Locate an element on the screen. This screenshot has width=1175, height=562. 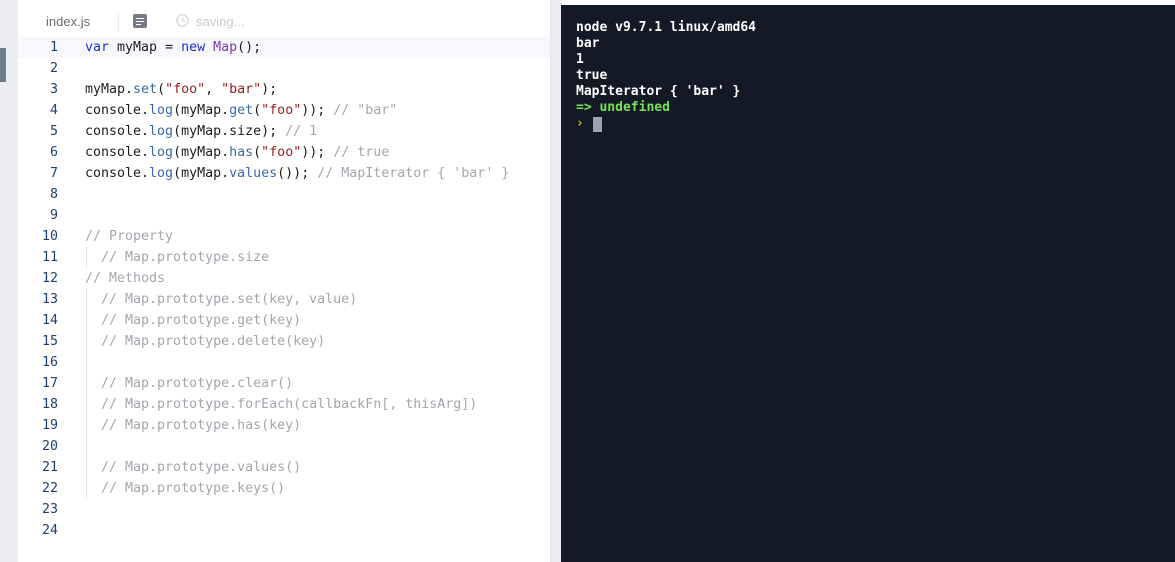
code-line: 20 is located at coordinates (284, 446).